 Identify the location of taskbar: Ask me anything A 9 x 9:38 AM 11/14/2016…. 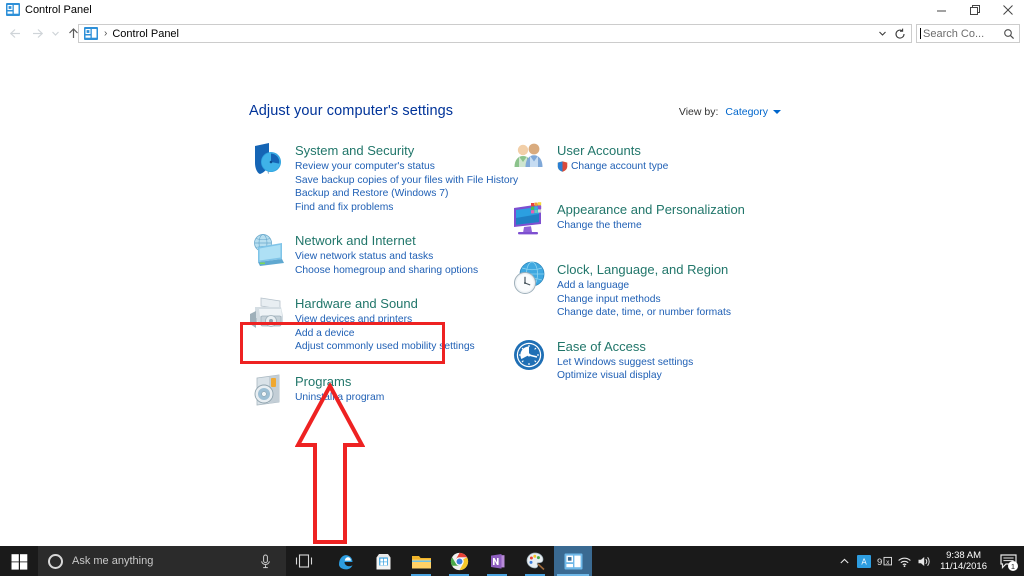
(512, 561).